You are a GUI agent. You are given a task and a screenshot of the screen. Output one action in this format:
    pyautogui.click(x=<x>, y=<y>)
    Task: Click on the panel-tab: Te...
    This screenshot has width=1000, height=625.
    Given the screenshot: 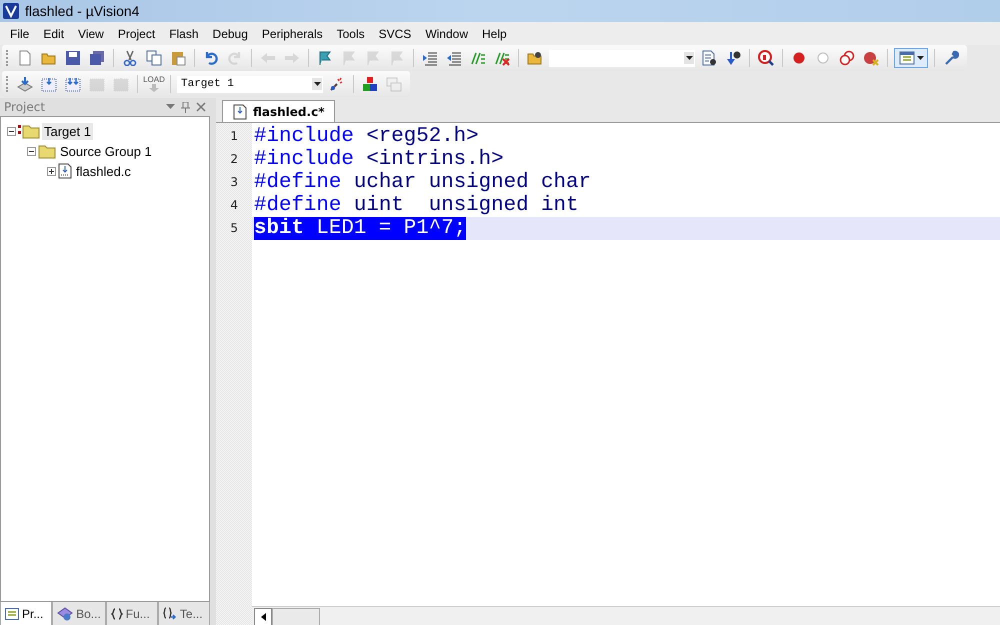 What is the action you would take?
    pyautogui.click(x=184, y=613)
    